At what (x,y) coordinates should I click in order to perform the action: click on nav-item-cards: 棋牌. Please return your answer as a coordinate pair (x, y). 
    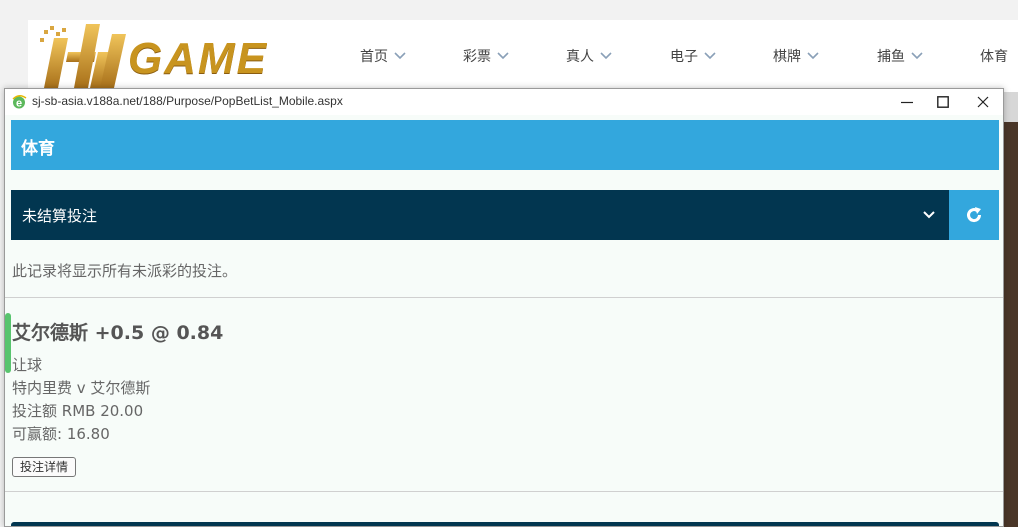
    Looking at the image, I should click on (825, 56).